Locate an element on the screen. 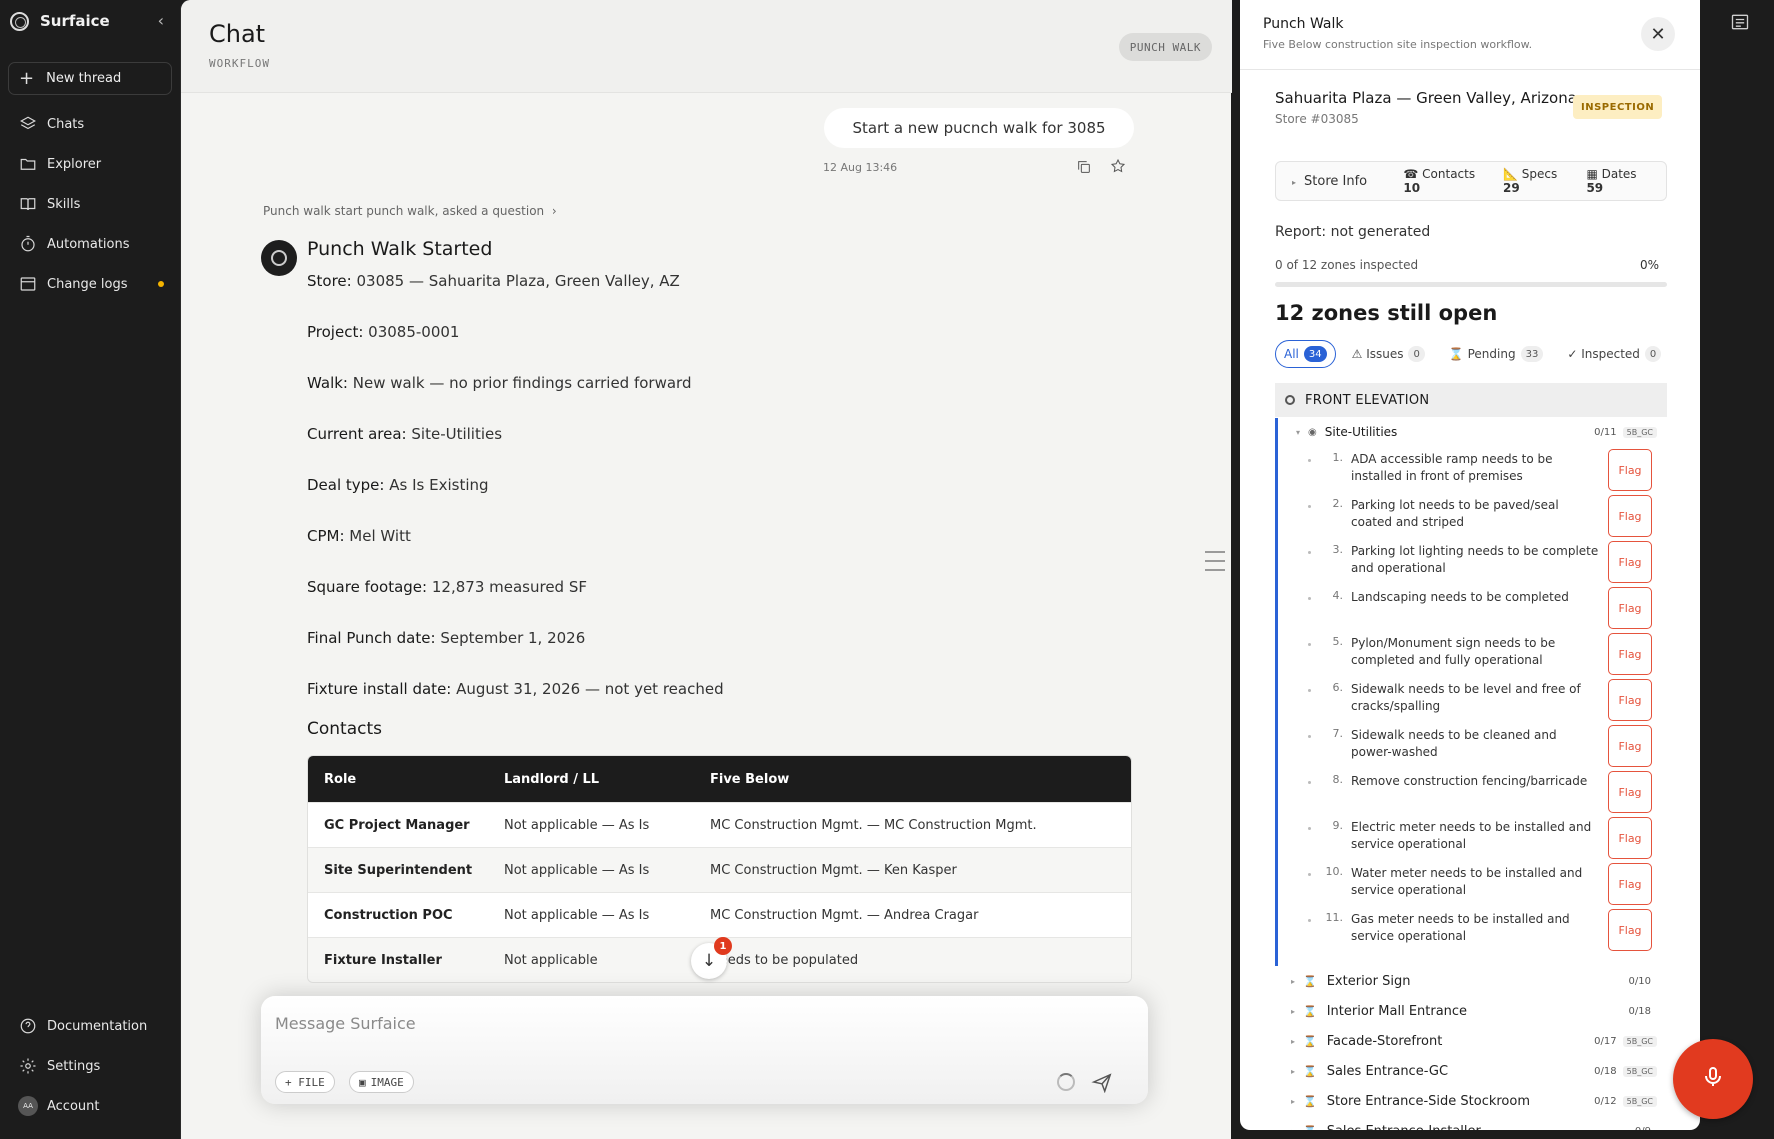 This screenshot has height=1139, width=1774. item-number: 6. is located at coordinates (1338, 687).